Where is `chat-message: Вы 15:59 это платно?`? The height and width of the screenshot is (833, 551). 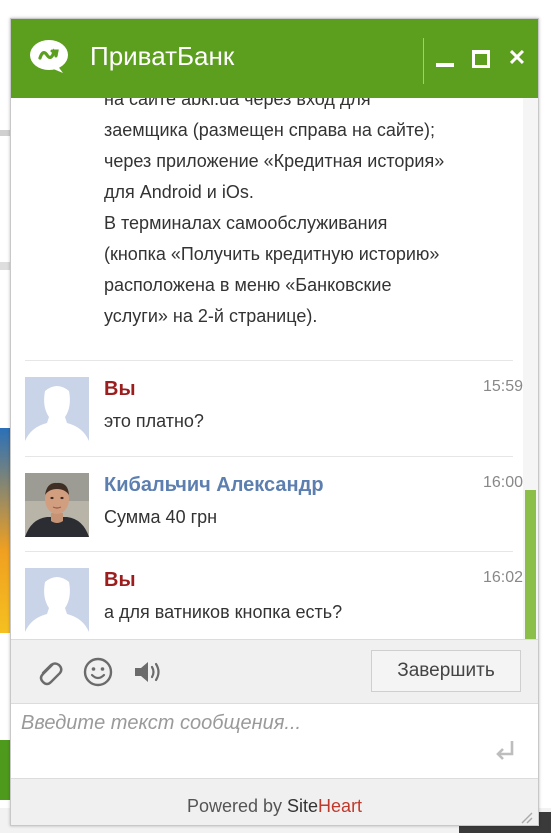
chat-message: Вы 15:59 это платно? is located at coordinates (267, 408).